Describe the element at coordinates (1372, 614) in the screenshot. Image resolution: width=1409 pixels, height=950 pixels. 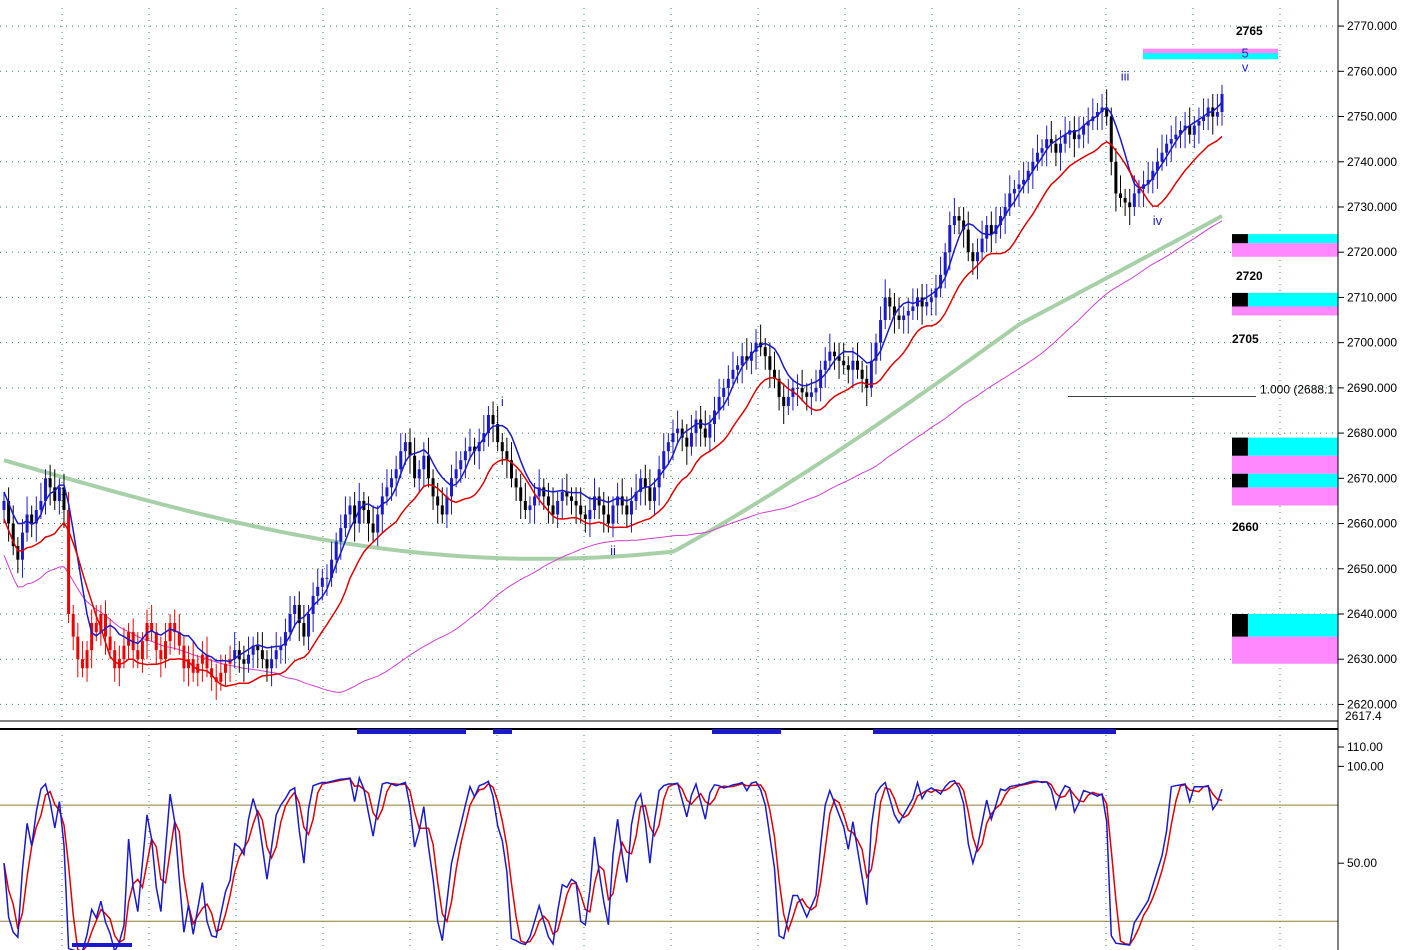
I see `axis-tick-label: 2640.000` at that location.